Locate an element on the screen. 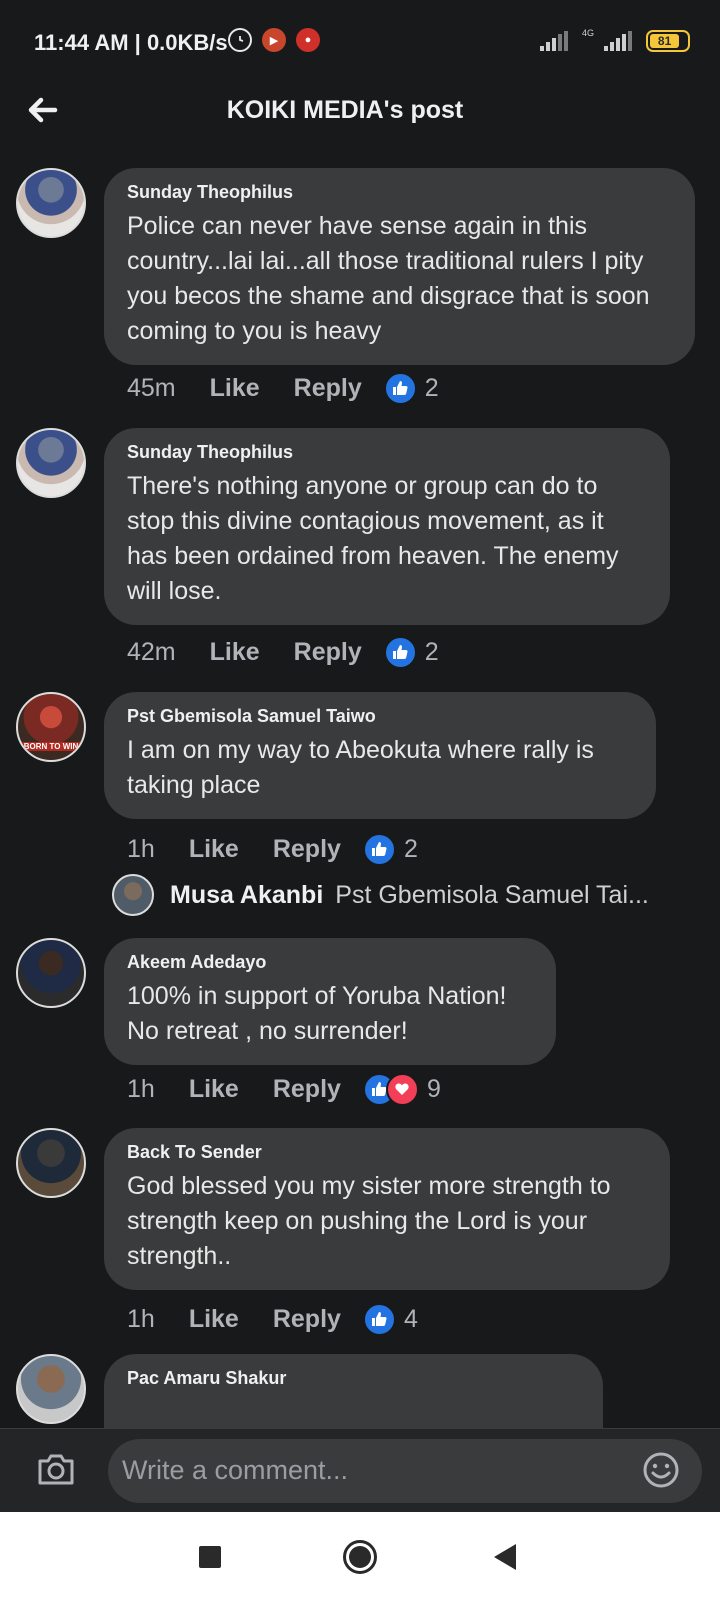 The width and height of the screenshot is (720, 1600). camera-button is located at coordinates (56, 1469).